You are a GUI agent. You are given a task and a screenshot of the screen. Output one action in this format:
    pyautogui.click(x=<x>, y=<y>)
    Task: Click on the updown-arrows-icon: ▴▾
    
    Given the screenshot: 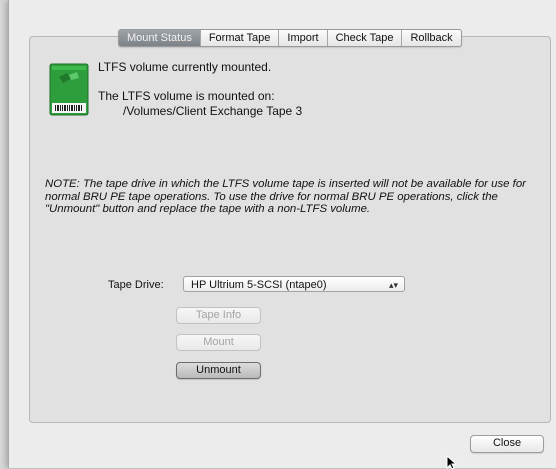 What is the action you would take?
    pyautogui.click(x=393, y=285)
    